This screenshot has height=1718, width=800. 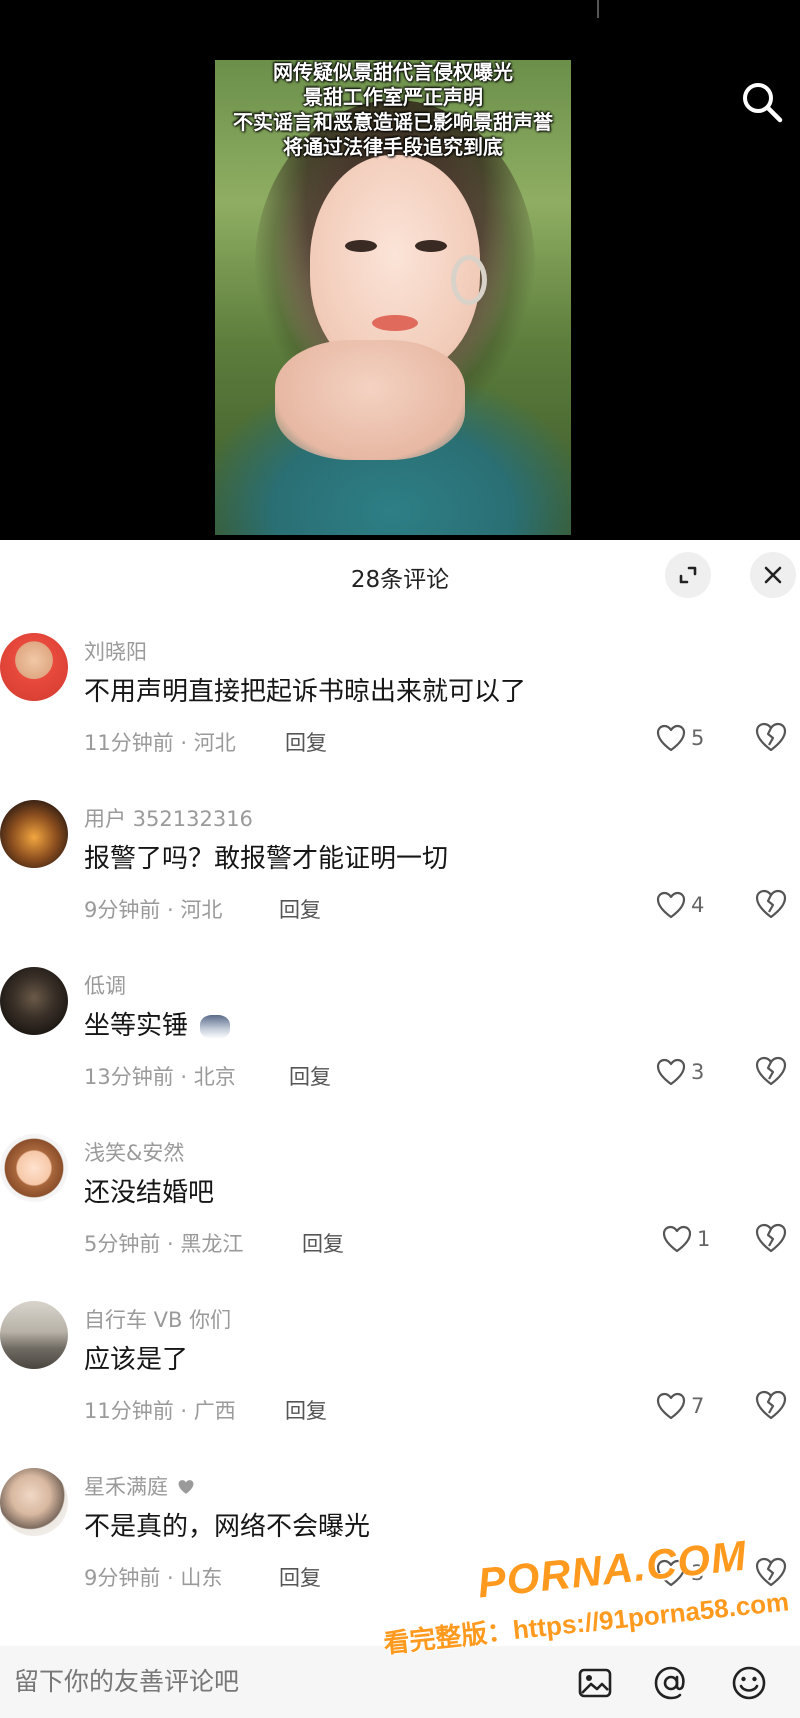 What do you see at coordinates (698, 905) in the screenshot?
I see `like-count: 4` at bounding box center [698, 905].